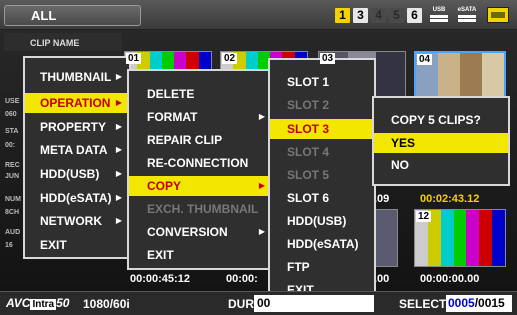 This screenshot has height=315, width=517. What do you see at coordinates (489, 303) in the screenshot?
I see `total-count: /0015` at bounding box center [489, 303].